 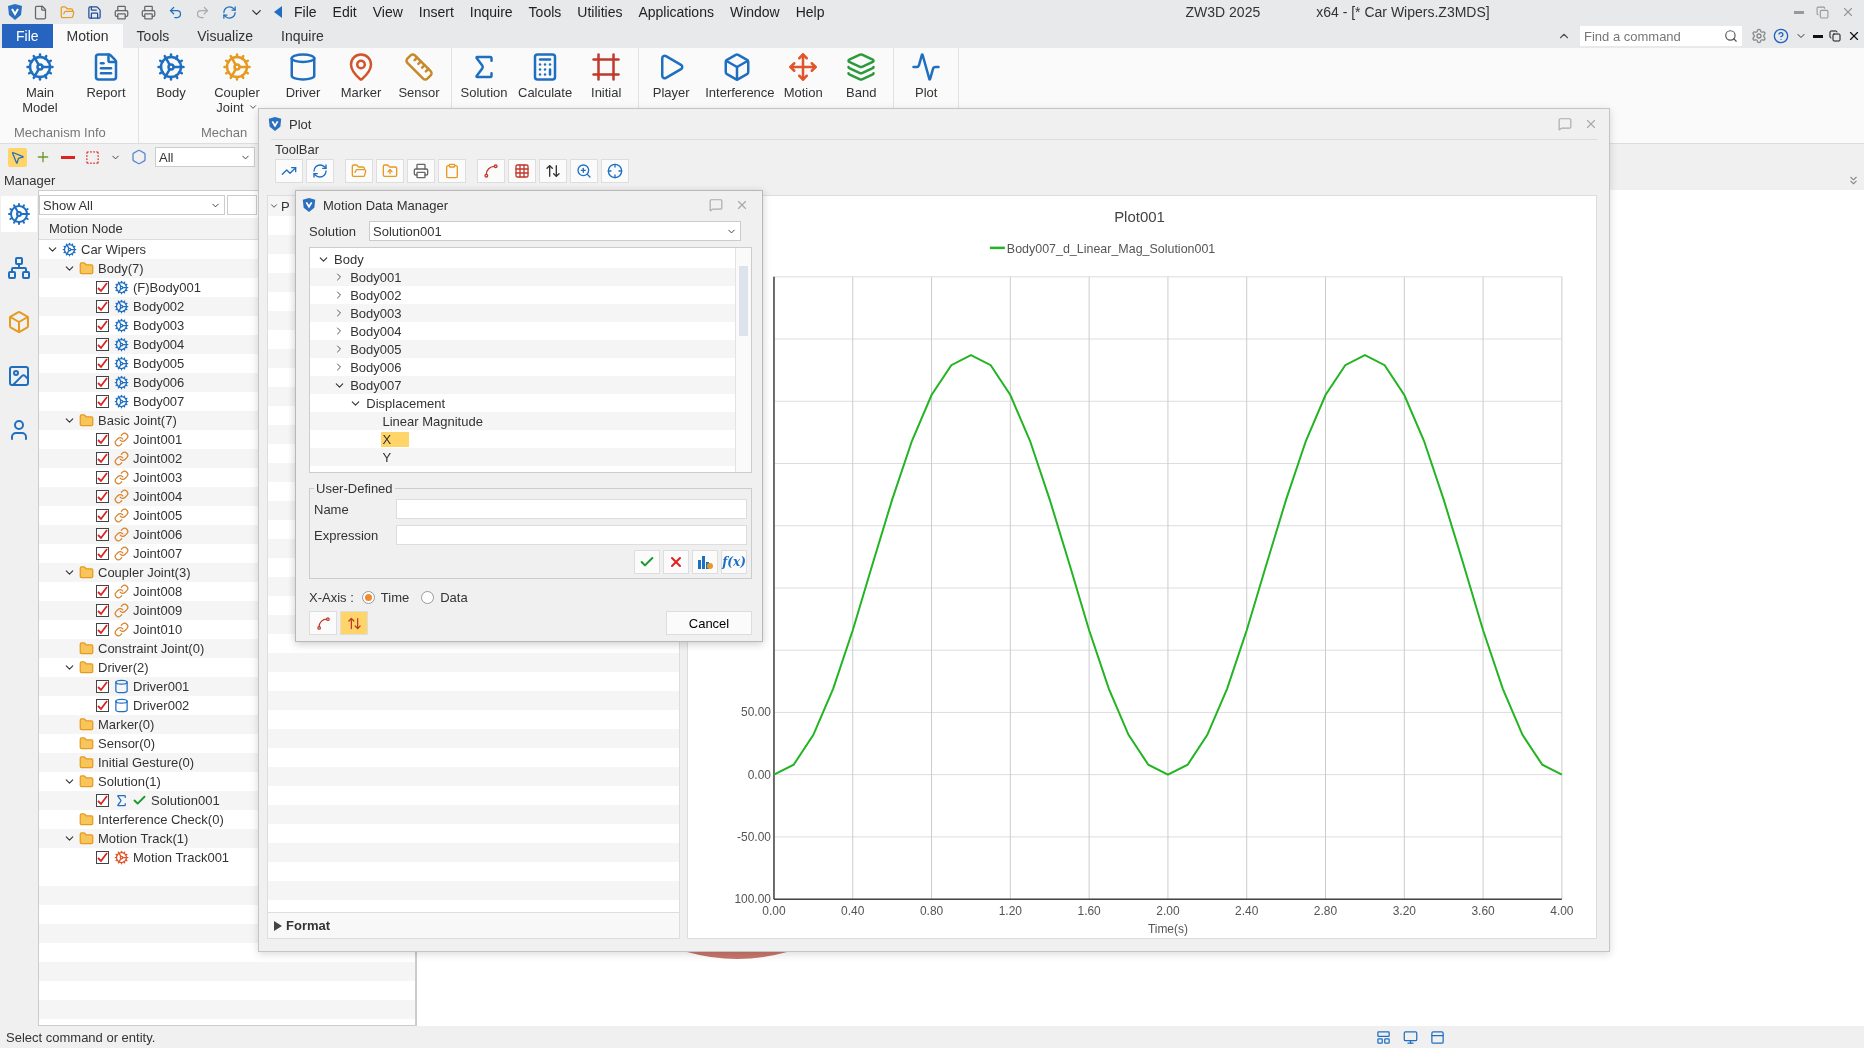 What do you see at coordinates (205, 157) in the screenshot?
I see `filter-dropdown: All` at bounding box center [205, 157].